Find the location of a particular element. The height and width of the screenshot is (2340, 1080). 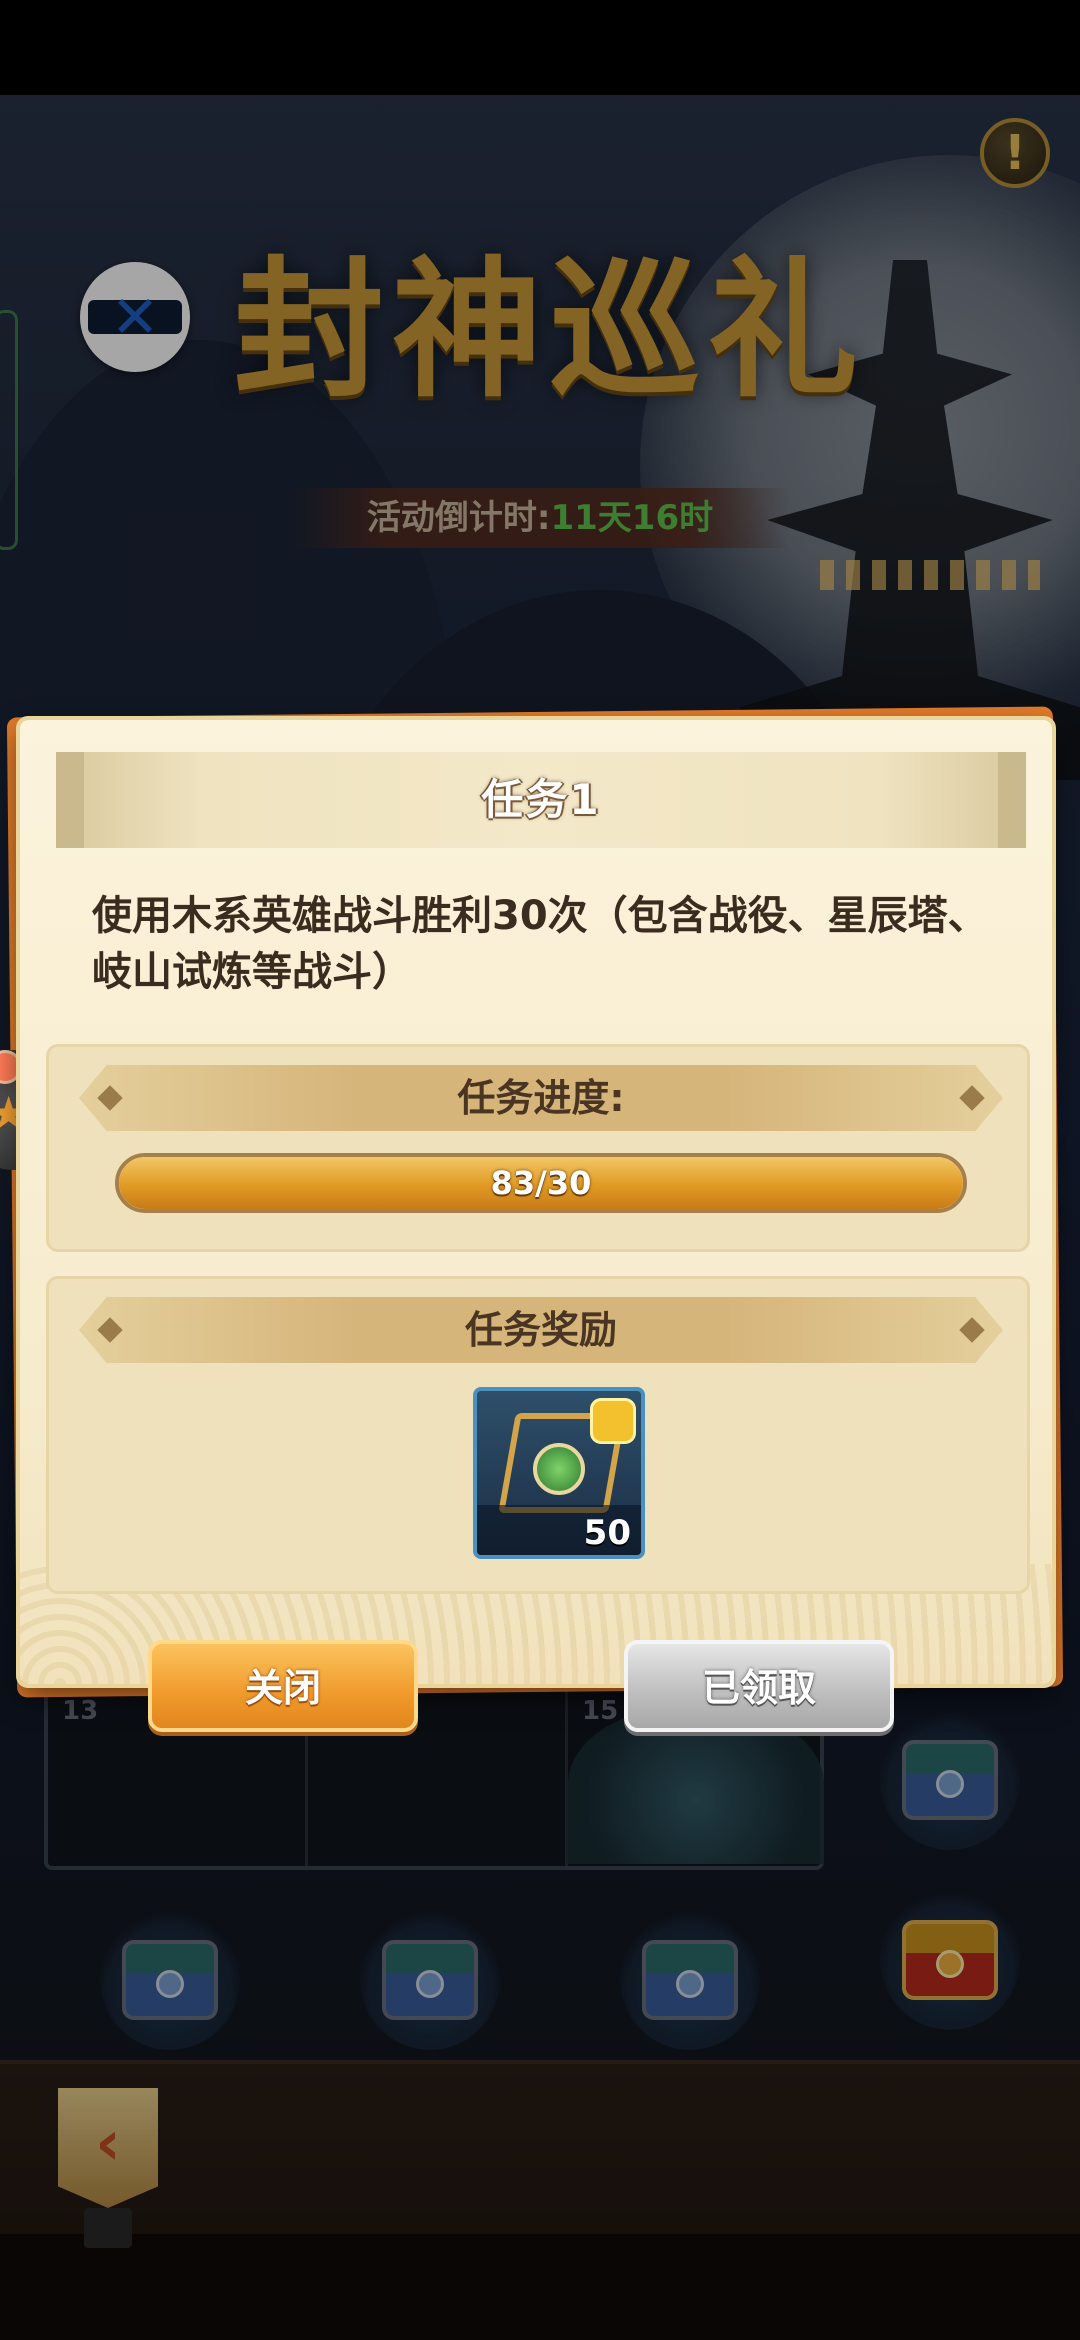

dialog-title: 任务1 is located at coordinates (541, 799).